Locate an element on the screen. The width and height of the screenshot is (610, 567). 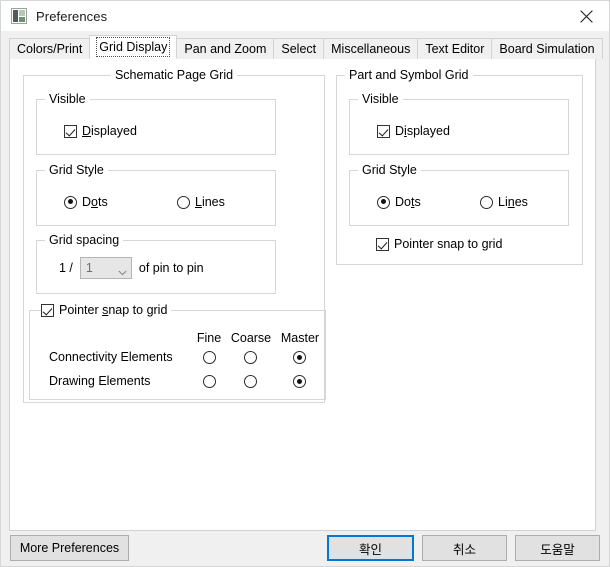
tab-label: Colors/Print is located at coordinates (50, 49).